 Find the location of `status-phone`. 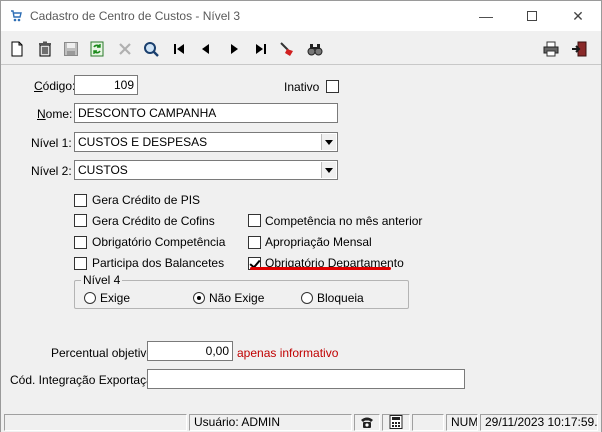

status-phone is located at coordinates (367, 422).